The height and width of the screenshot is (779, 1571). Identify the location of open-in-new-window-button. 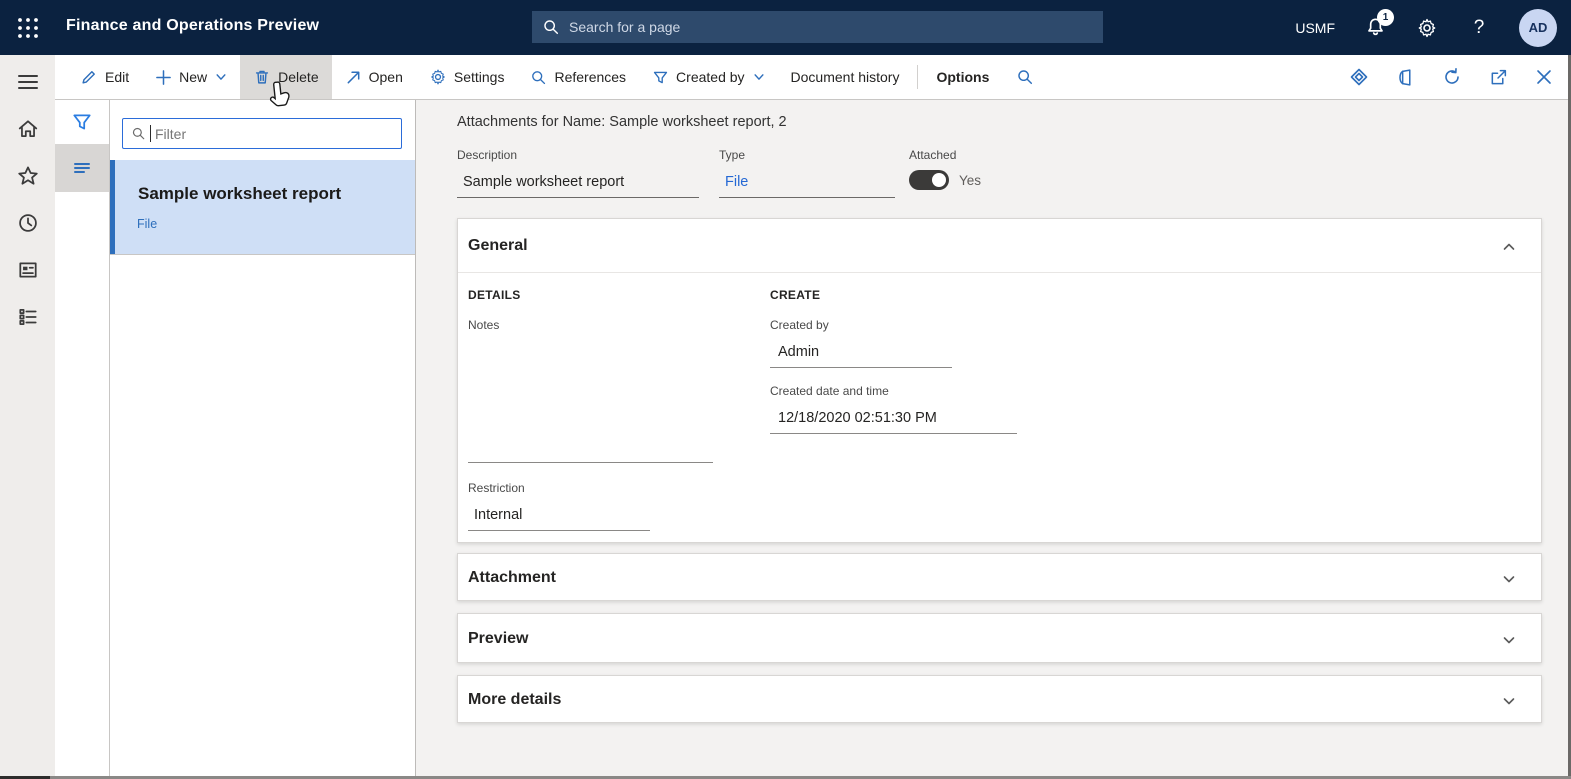
(1498, 77).